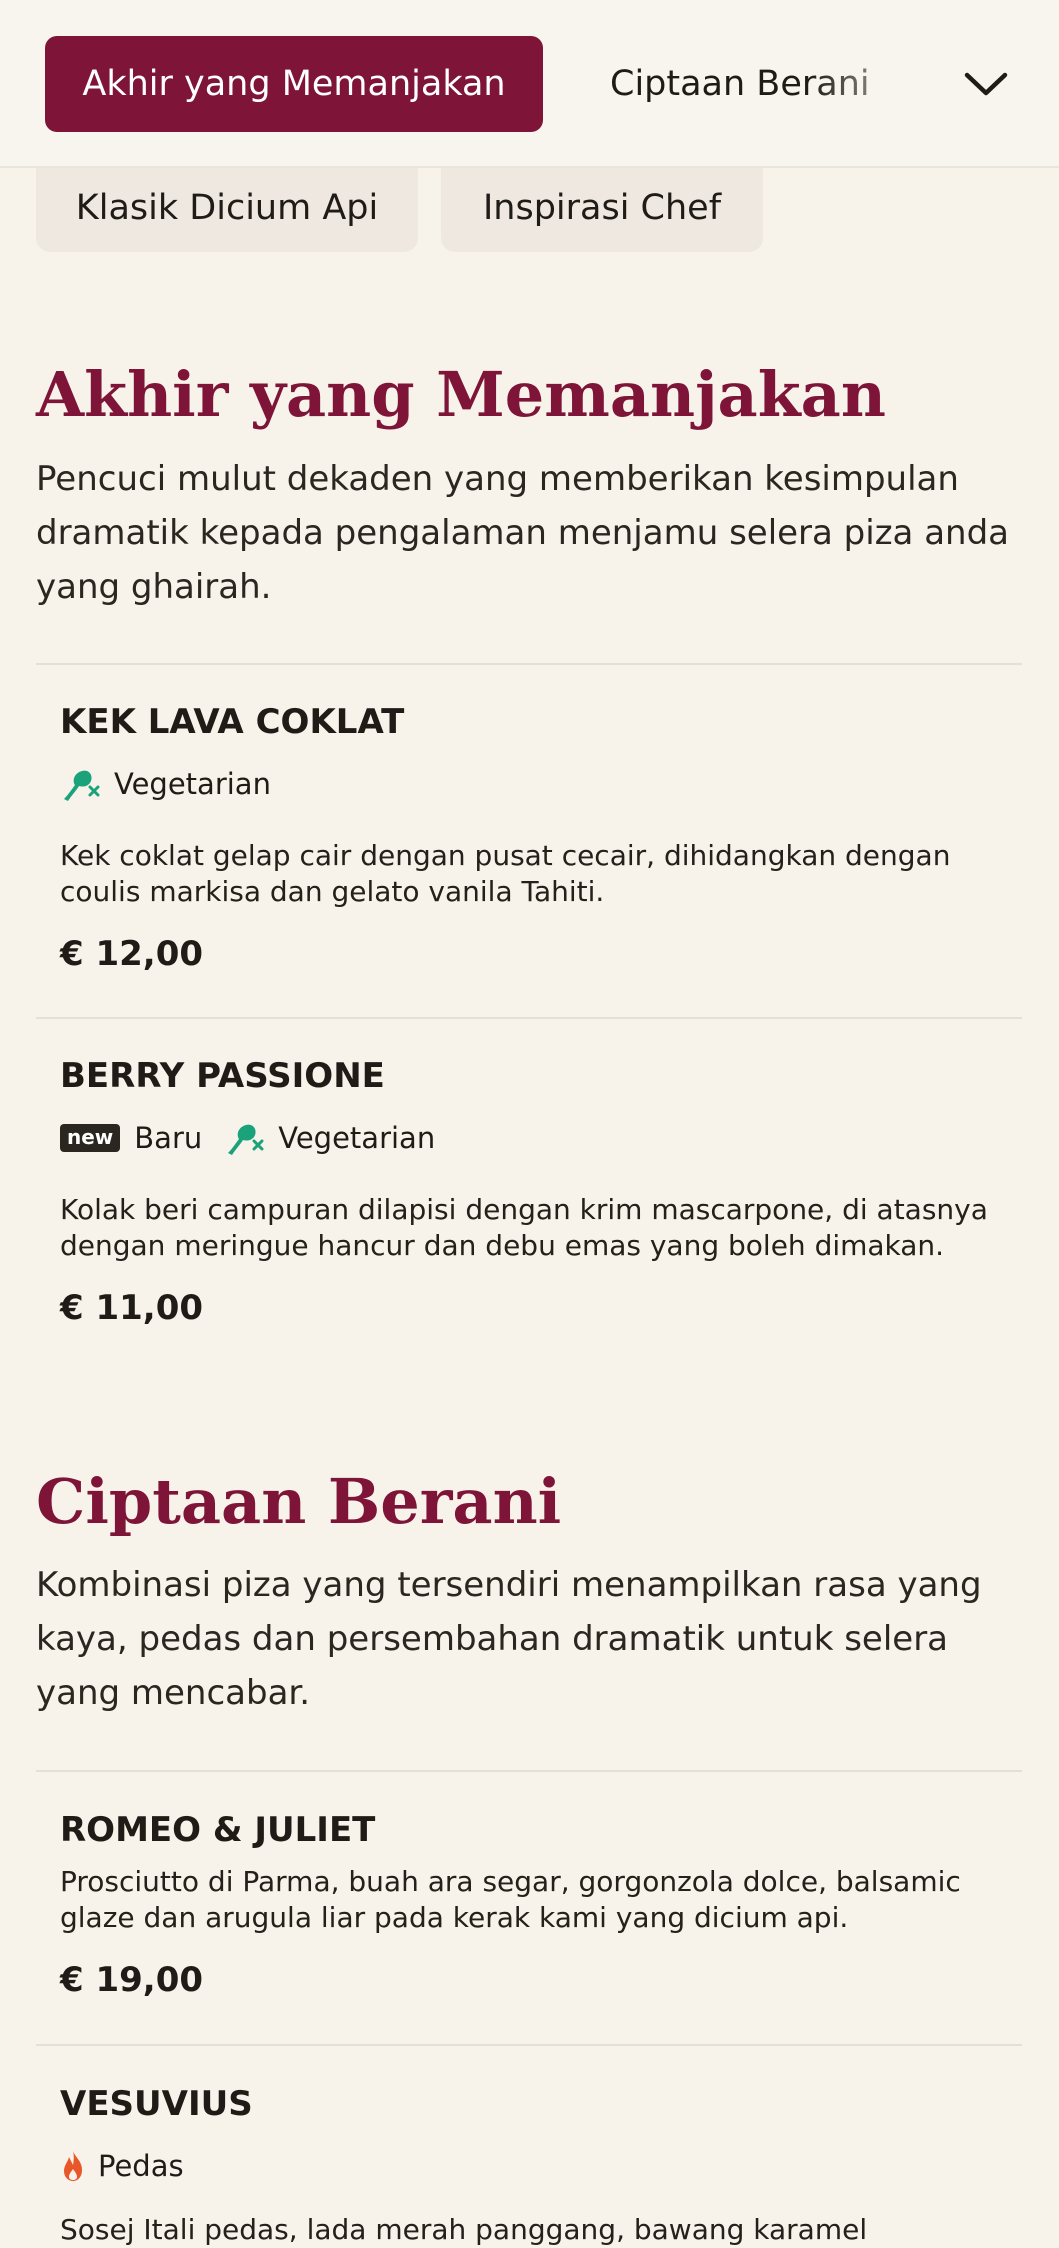 This screenshot has width=1059, height=2248. What do you see at coordinates (294, 84) in the screenshot?
I see `tab-akhir-yang-memanjakan: Akhir yang Memanjakan` at bounding box center [294, 84].